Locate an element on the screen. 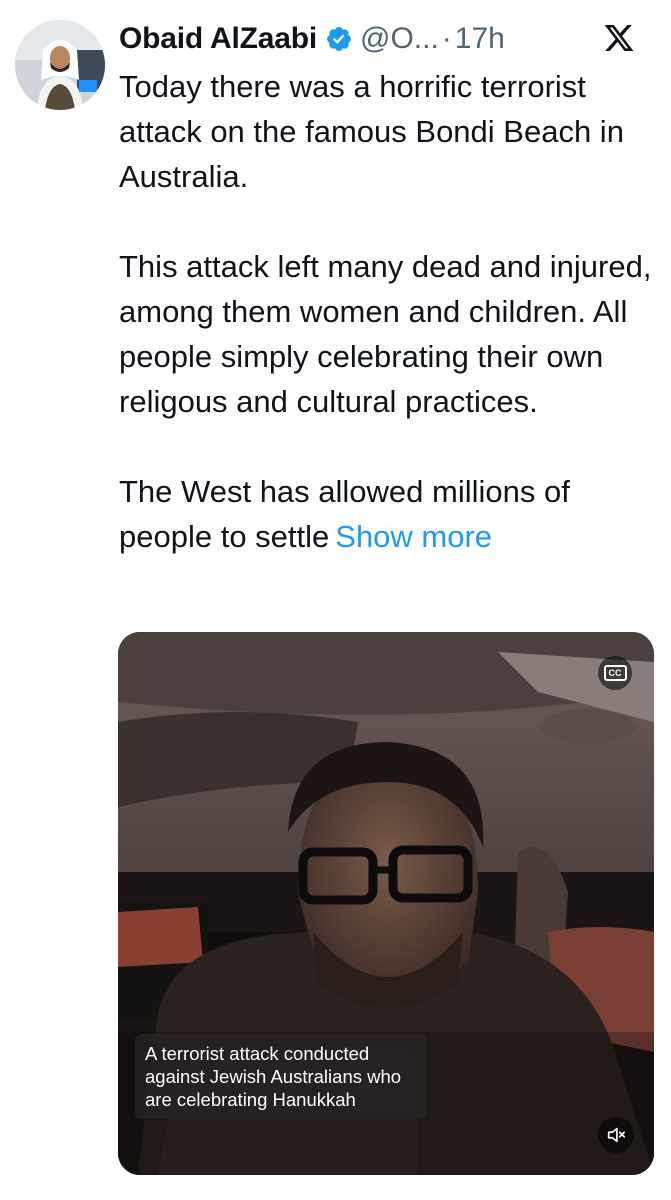 The image size is (671, 1200). verified-badge-icon is located at coordinates (339, 39).